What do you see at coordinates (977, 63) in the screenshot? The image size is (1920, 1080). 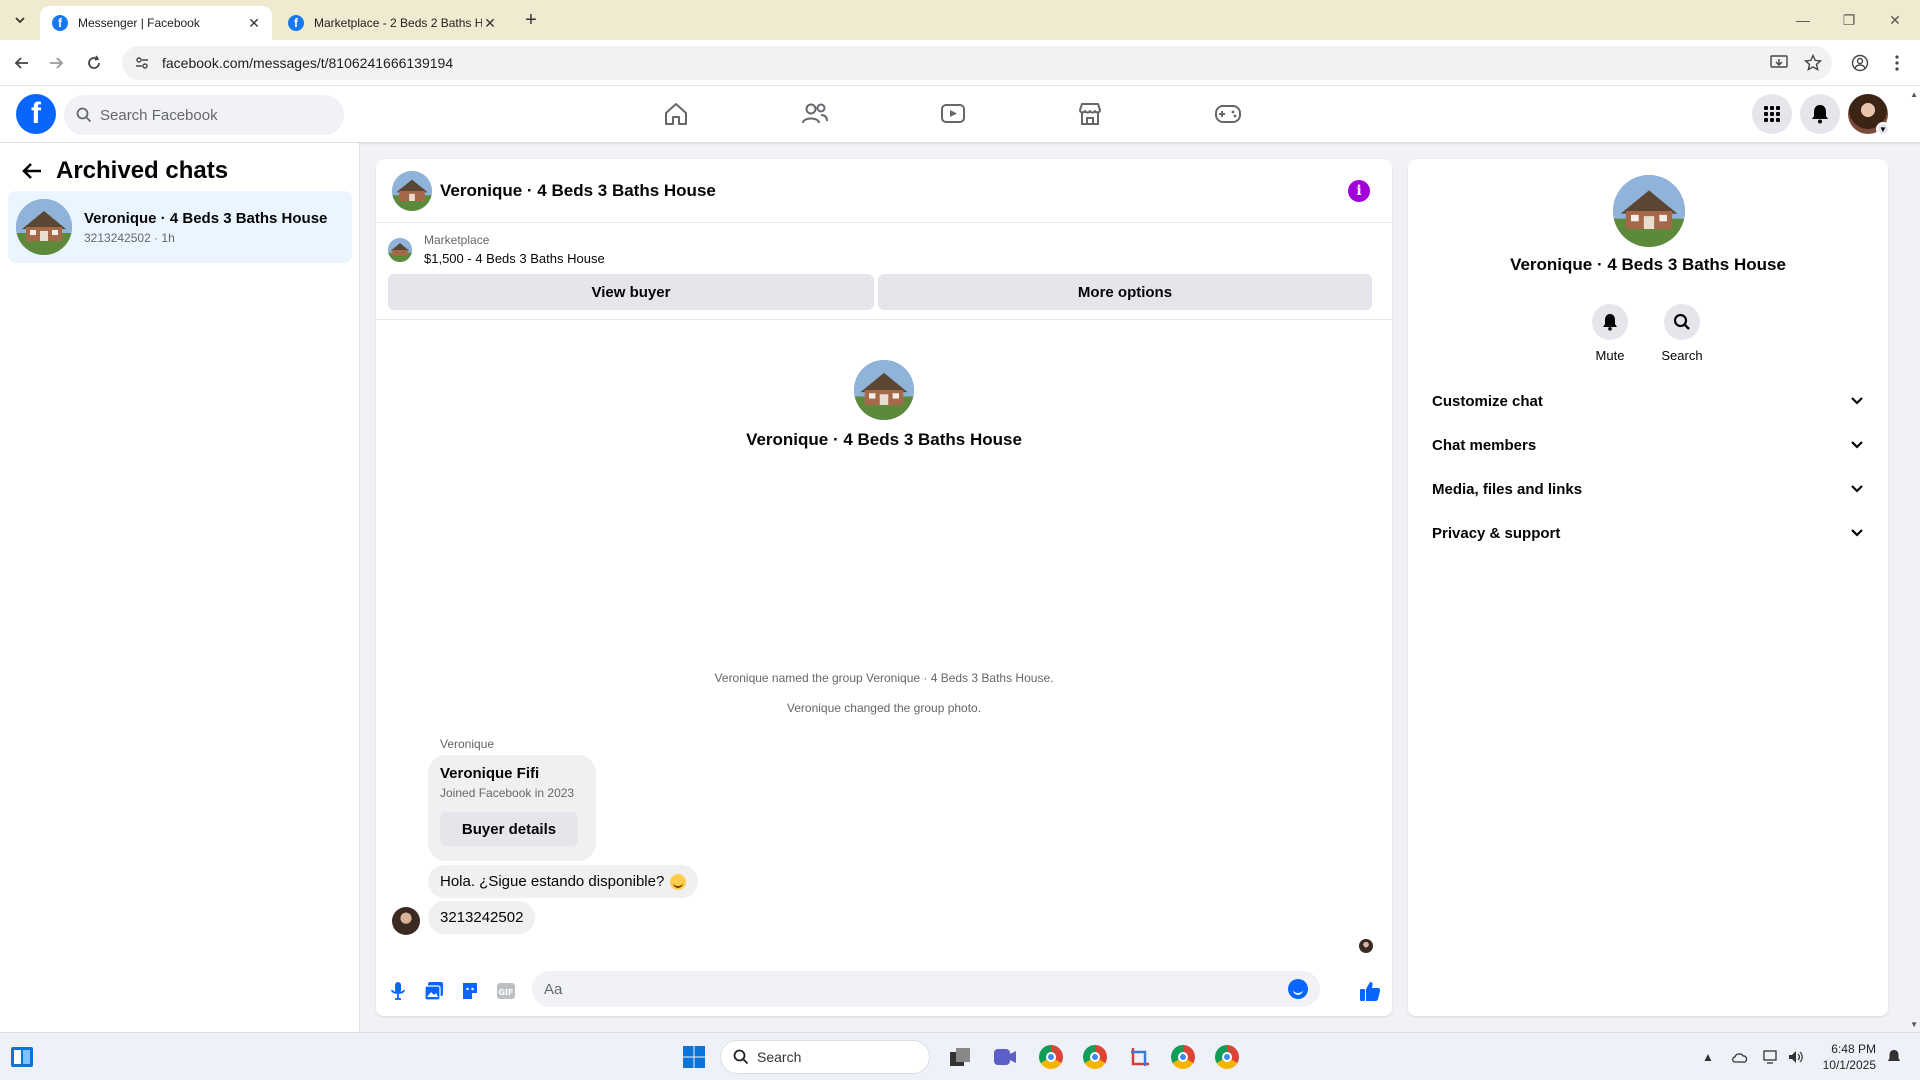 I see `address-bar: facebook.com/messages/t/8106241666139194` at bounding box center [977, 63].